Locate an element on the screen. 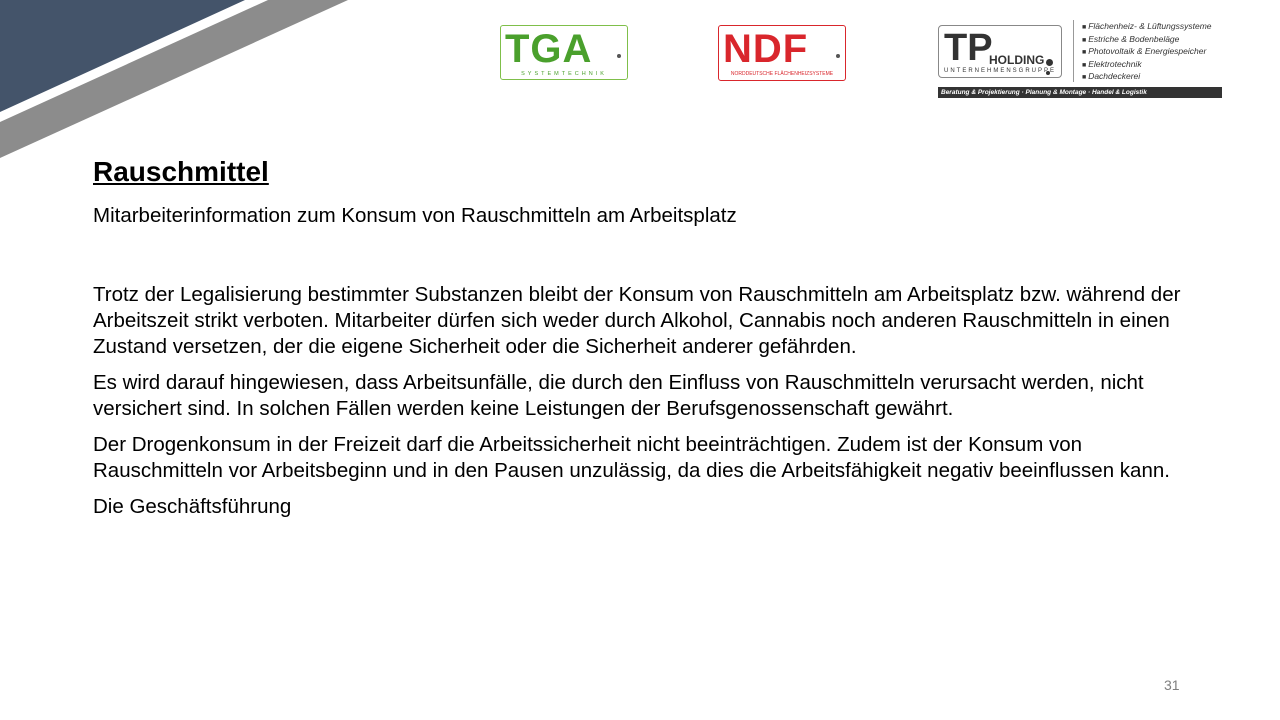 This screenshot has width=1280, height=720. service-item: Estriche & Bodenbeläge is located at coordinates (1147, 40).